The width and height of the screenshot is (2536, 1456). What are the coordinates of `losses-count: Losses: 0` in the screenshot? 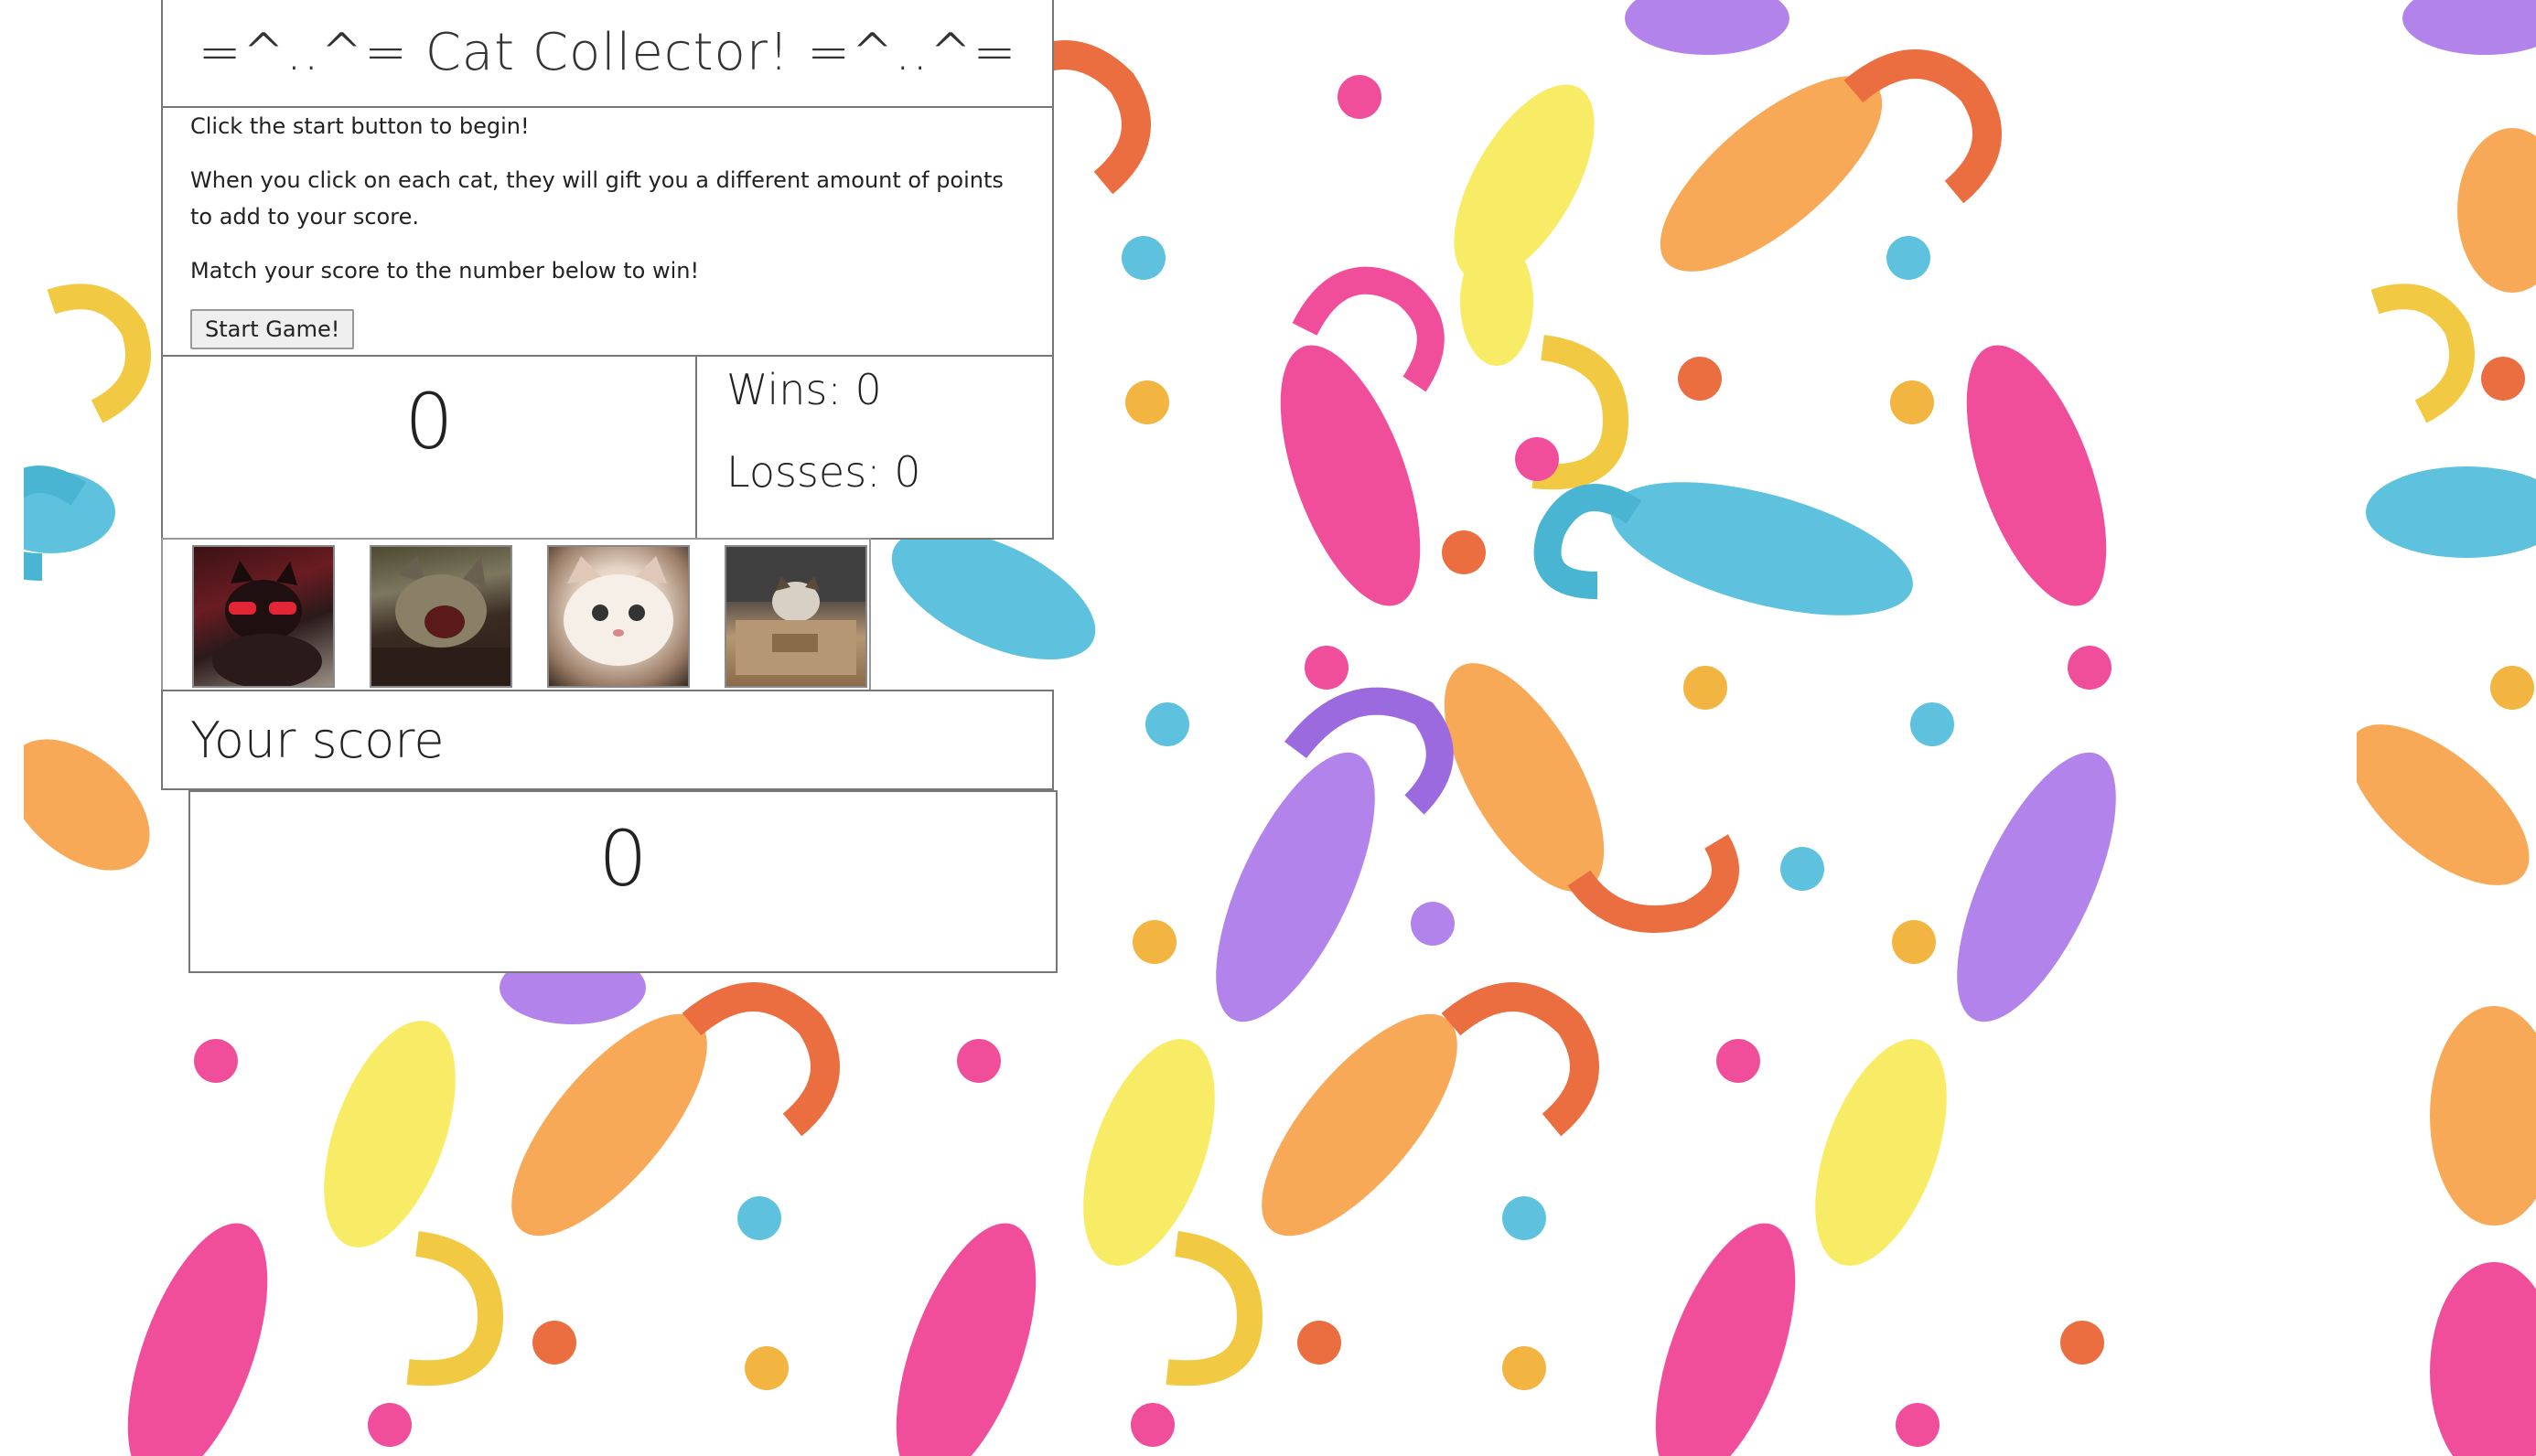 It's located at (824, 472).